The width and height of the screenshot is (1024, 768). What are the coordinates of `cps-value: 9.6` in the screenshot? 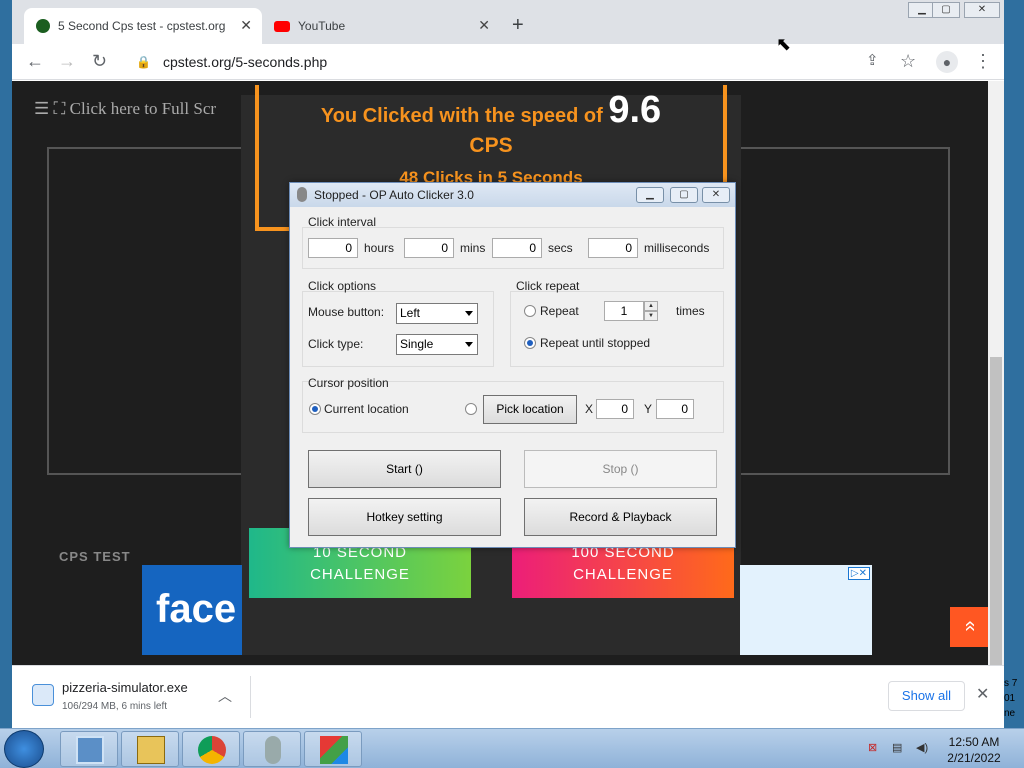 It's located at (635, 110).